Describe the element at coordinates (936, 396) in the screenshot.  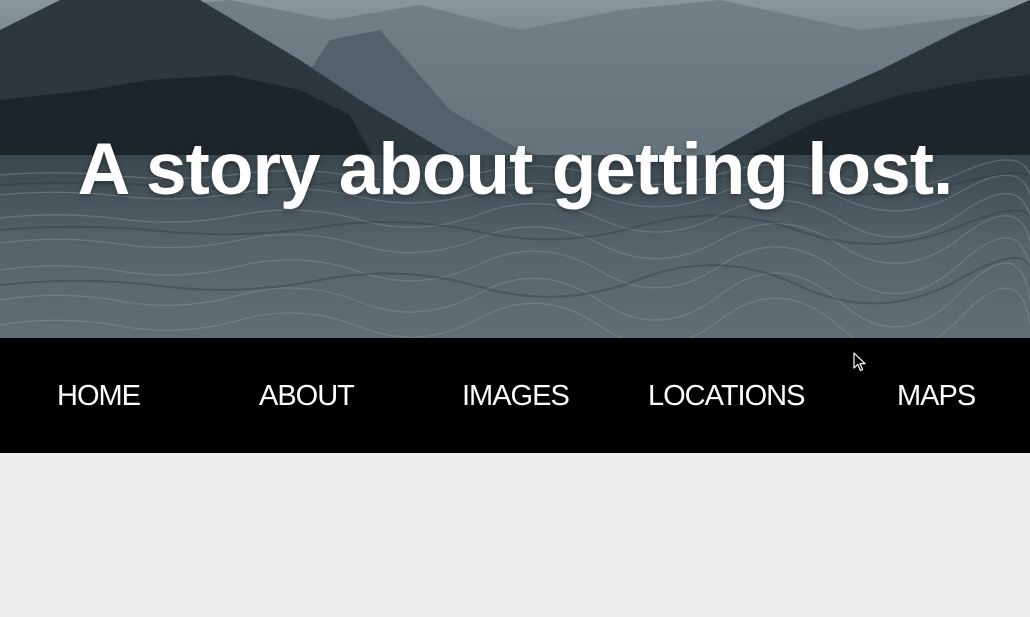
I see `nav-item-maps: MAPS` at that location.